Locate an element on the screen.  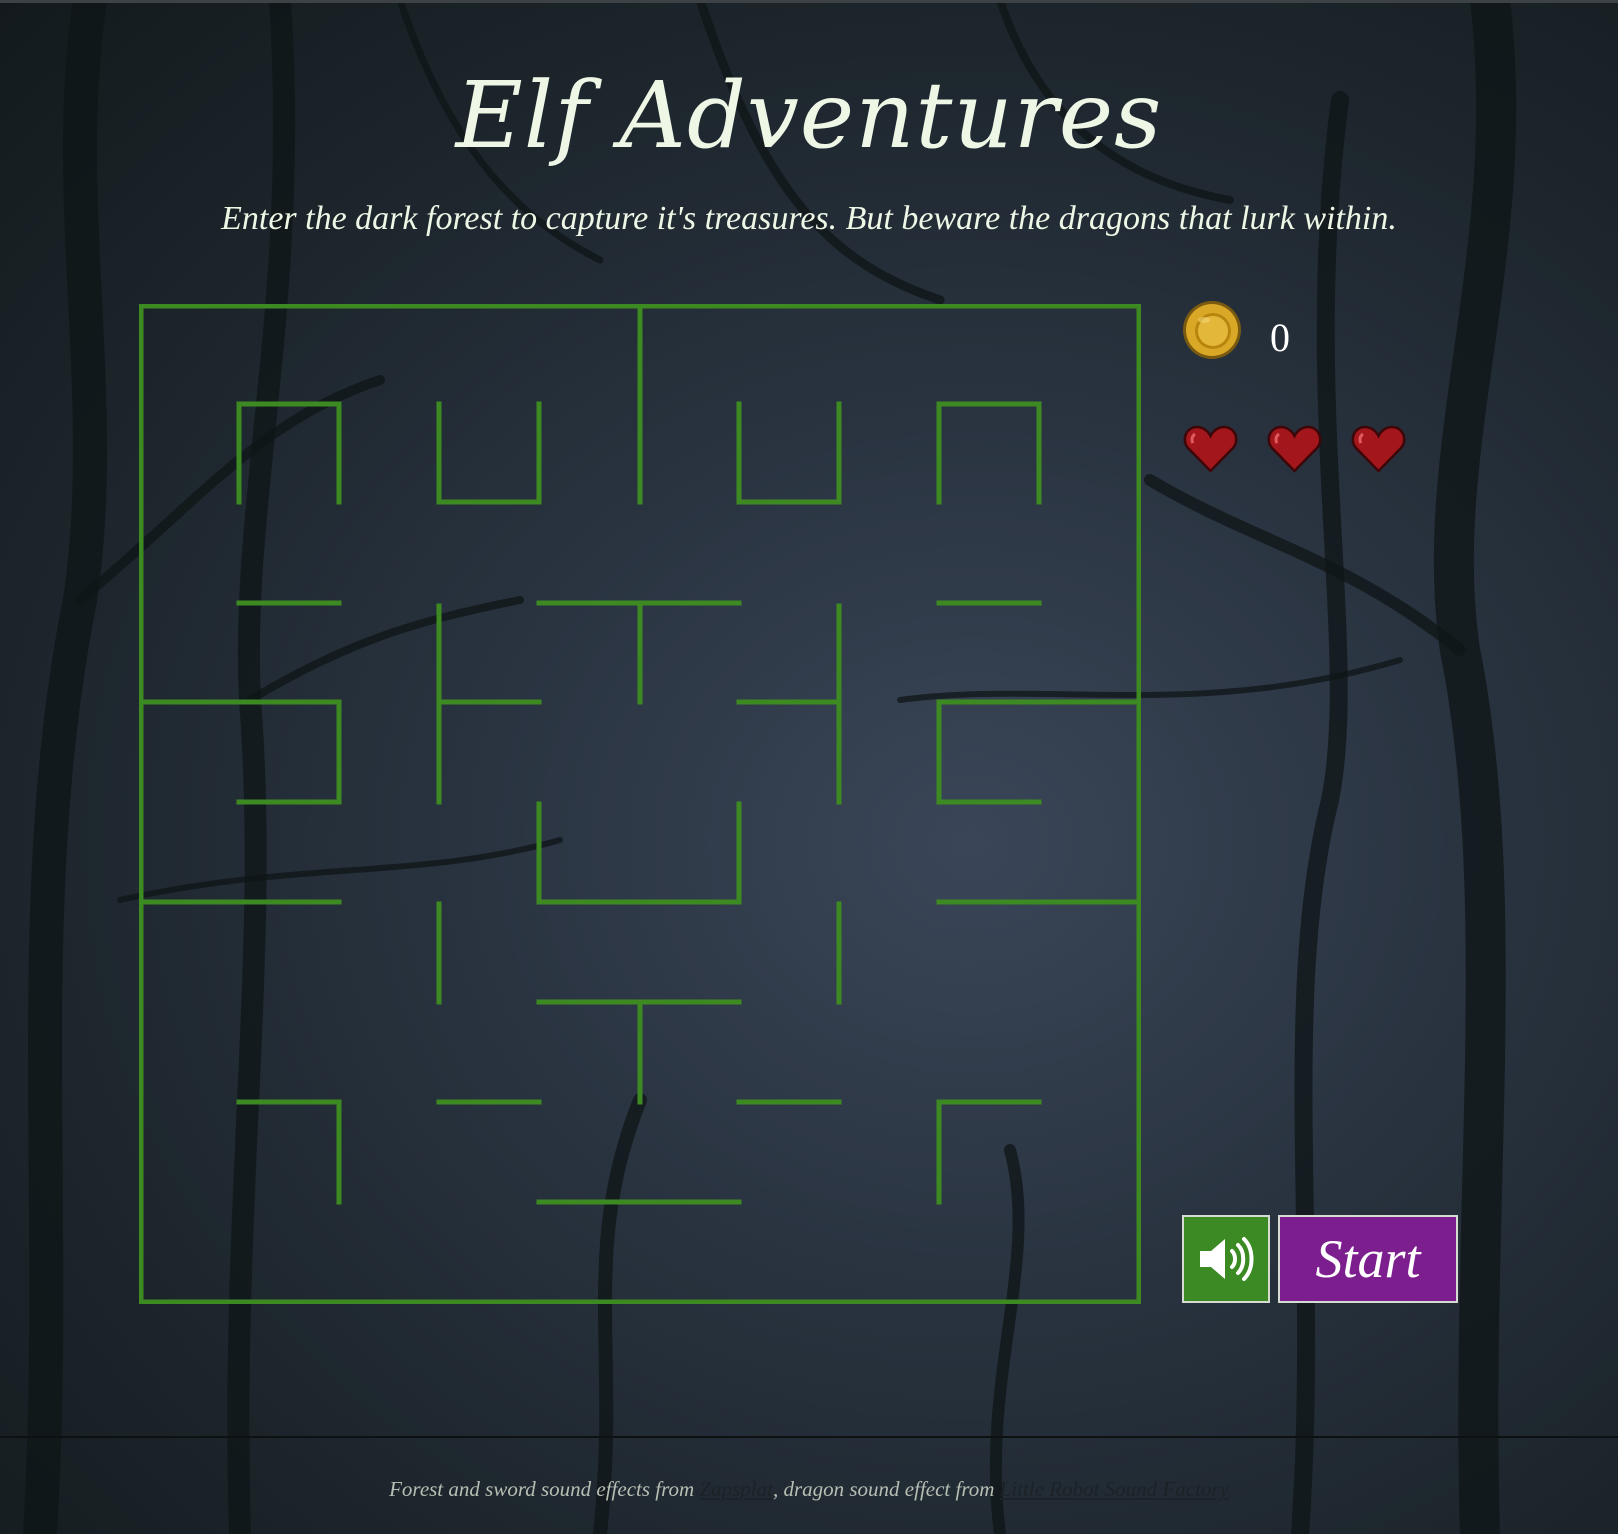
footer-text: Forest and sword sound effects from is located at coordinates (544, 1489).